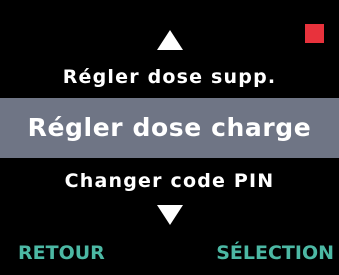 The width and height of the screenshot is (339, 275). Describe the element at coordinates (61, 253) in the screenshot. I see `back-softkey-button: RETOUR` at that location.